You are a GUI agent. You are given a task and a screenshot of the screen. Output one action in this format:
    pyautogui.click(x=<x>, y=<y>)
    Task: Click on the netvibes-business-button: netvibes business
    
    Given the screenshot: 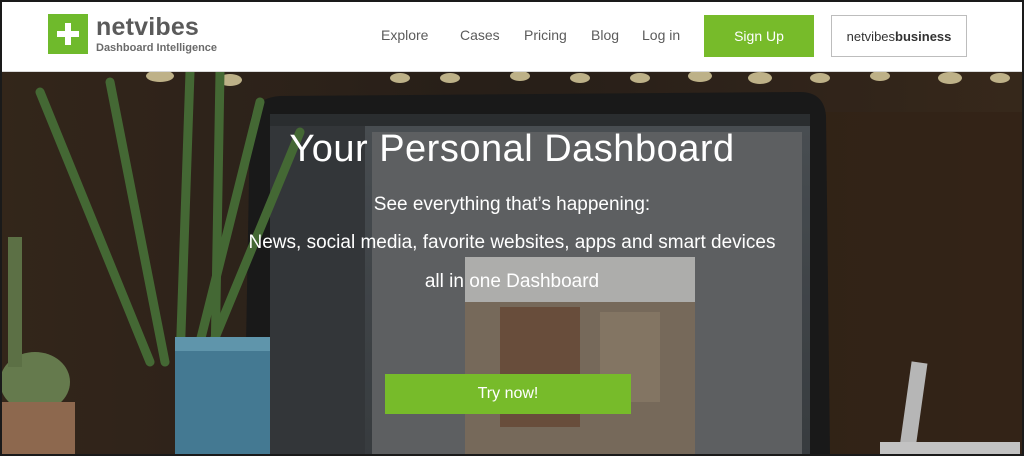 What is the action you would take?
    pyautogui.click(x=899, y=36)
    